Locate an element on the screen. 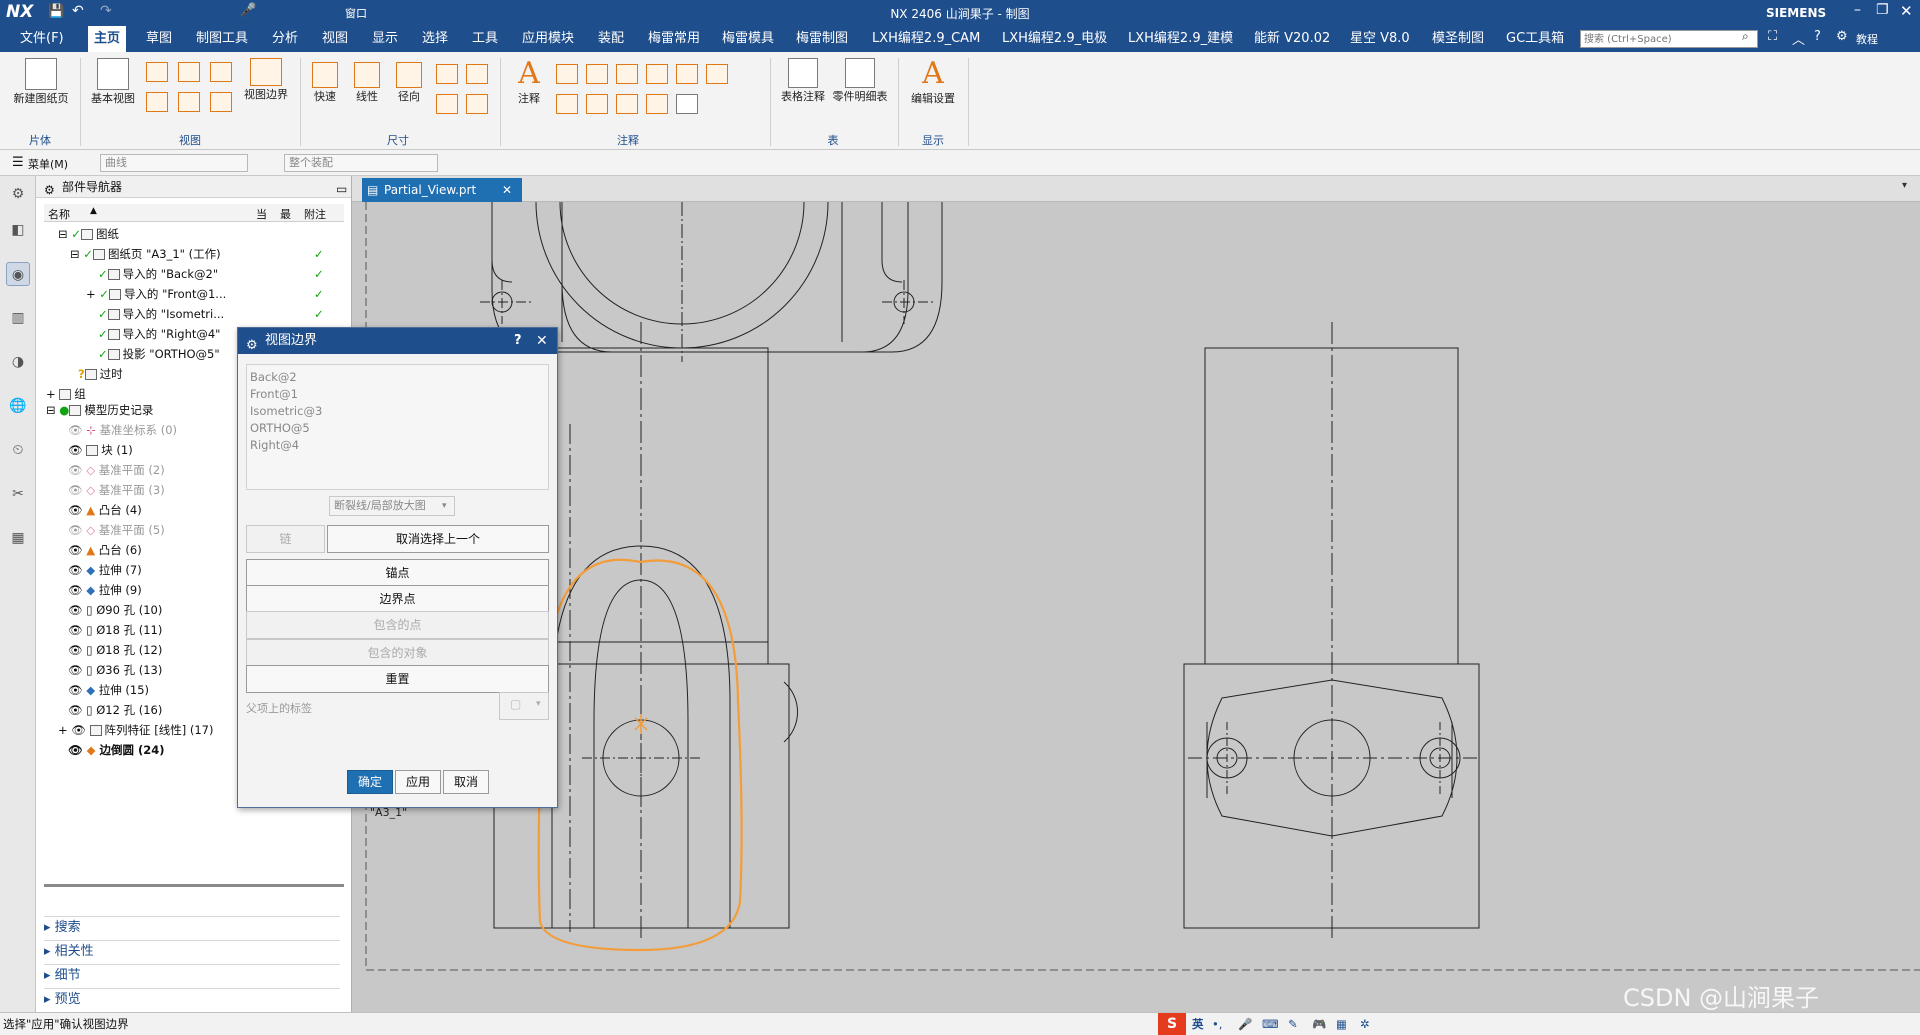 Image resolution: width=1920 pixels, height=1035 pixels. menu-file: 文件(F) is located at coordinates (42, 39).